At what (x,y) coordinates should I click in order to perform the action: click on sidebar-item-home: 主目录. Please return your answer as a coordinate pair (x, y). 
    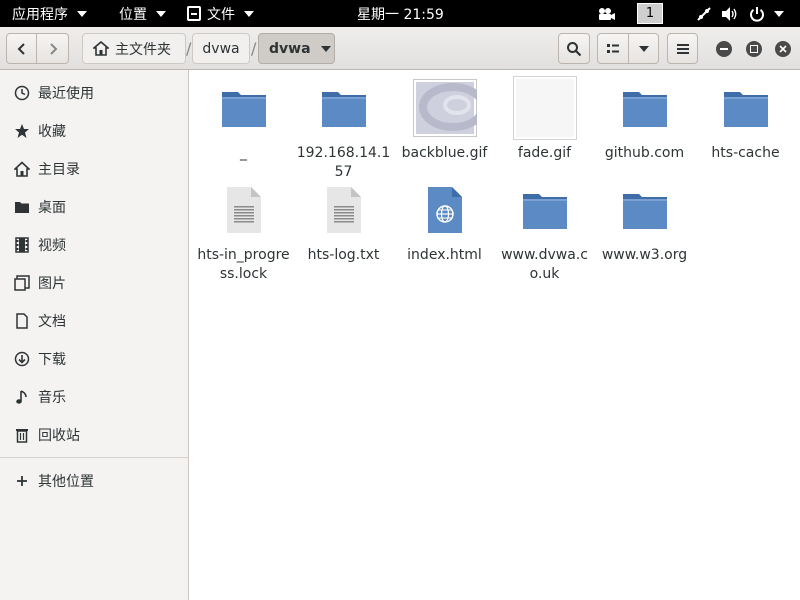
    Looking at the image, I should click on (94, 169).